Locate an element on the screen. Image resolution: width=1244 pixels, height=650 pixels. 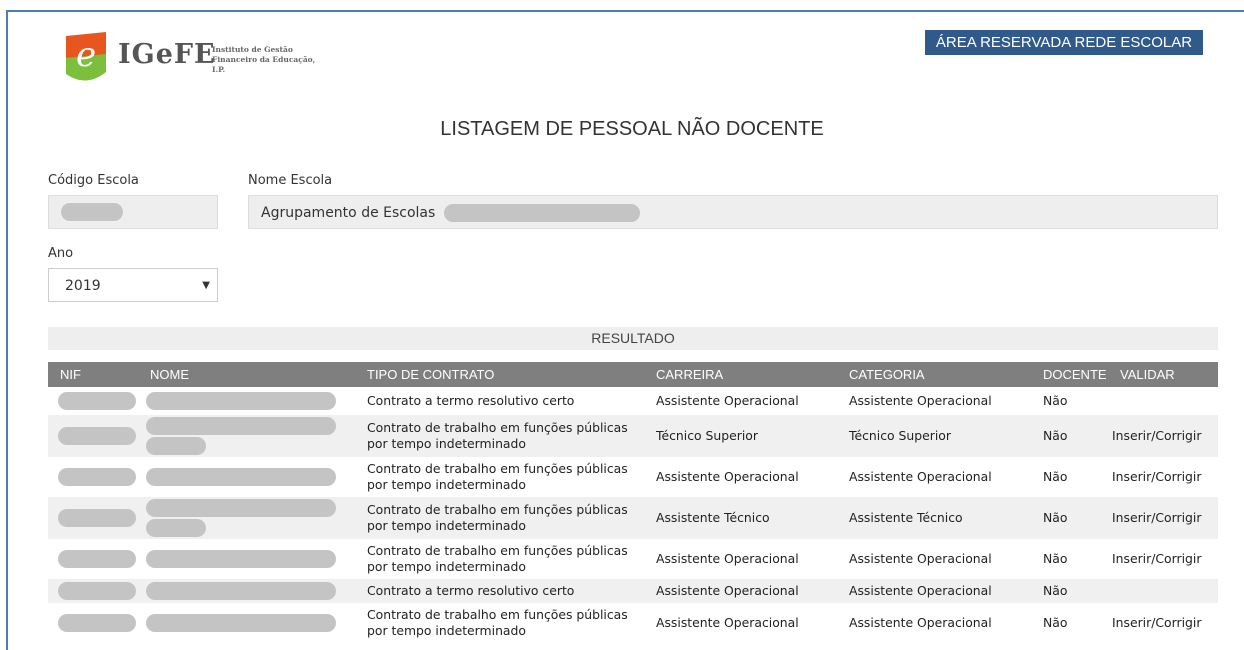
ano-label: Ano is located at coordinates (61, 253).